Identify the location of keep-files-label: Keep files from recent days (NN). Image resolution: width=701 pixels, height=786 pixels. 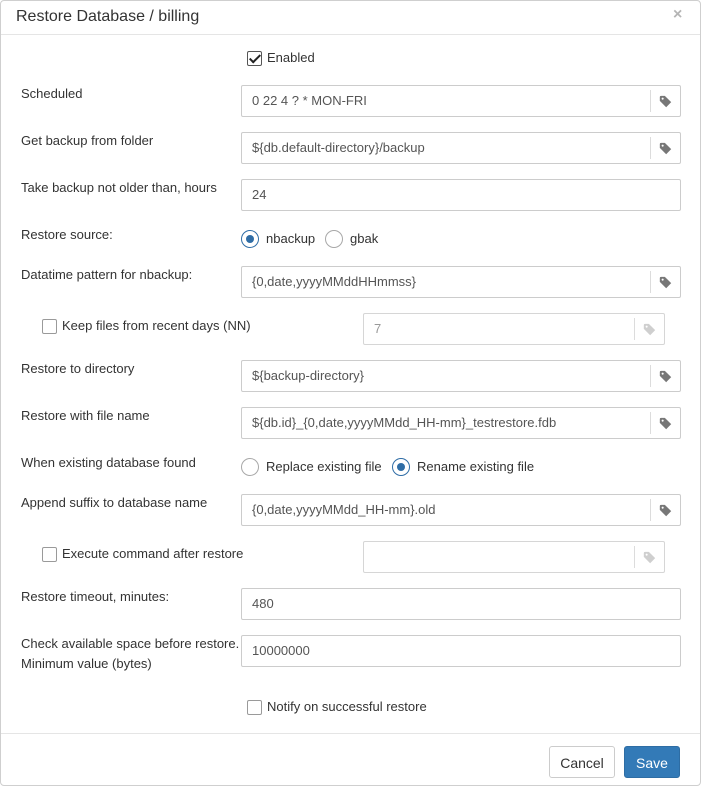
(156, 325).